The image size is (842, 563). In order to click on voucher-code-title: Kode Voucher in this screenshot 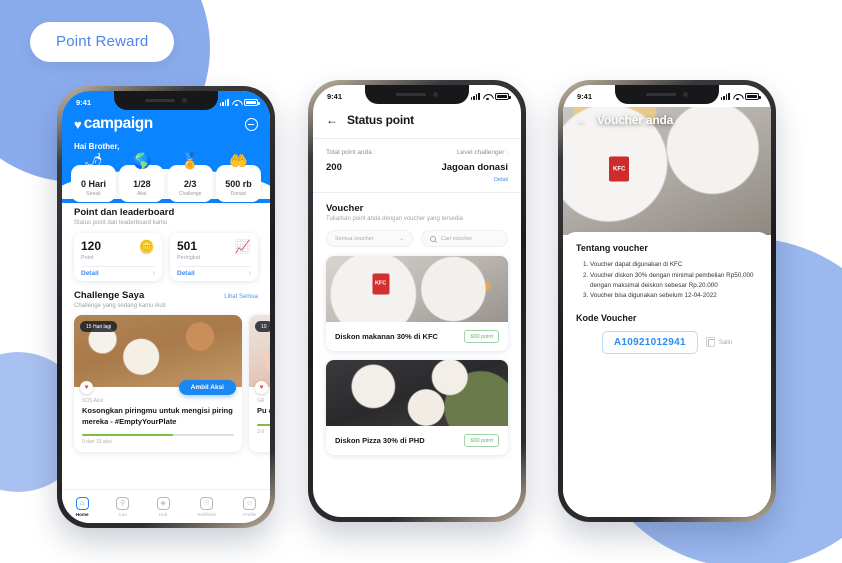, I will do `click(606, 318)`.